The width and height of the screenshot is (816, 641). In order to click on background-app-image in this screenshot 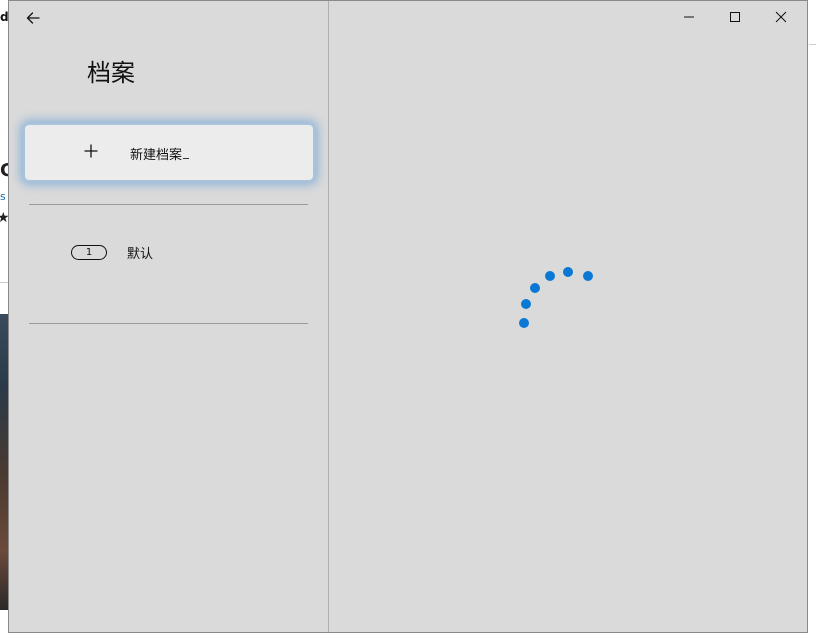, I will do `click(4, 462)`.